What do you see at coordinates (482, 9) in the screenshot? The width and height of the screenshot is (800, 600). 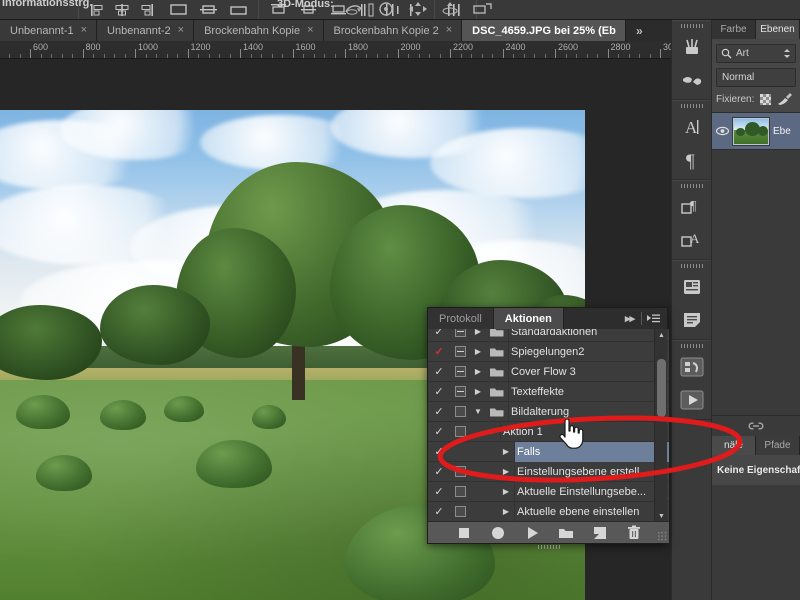 I see `scale-3d-object-icon` at bounding box center [482, 9].